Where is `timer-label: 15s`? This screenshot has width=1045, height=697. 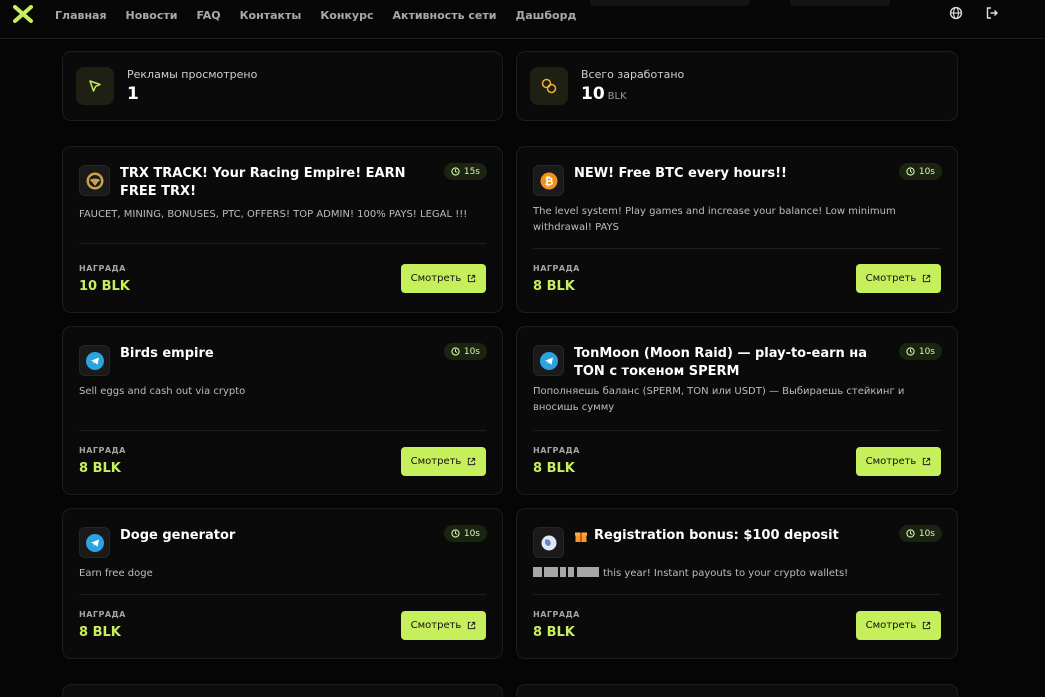
timer-label: 15s is located at coordinates (471, 171).